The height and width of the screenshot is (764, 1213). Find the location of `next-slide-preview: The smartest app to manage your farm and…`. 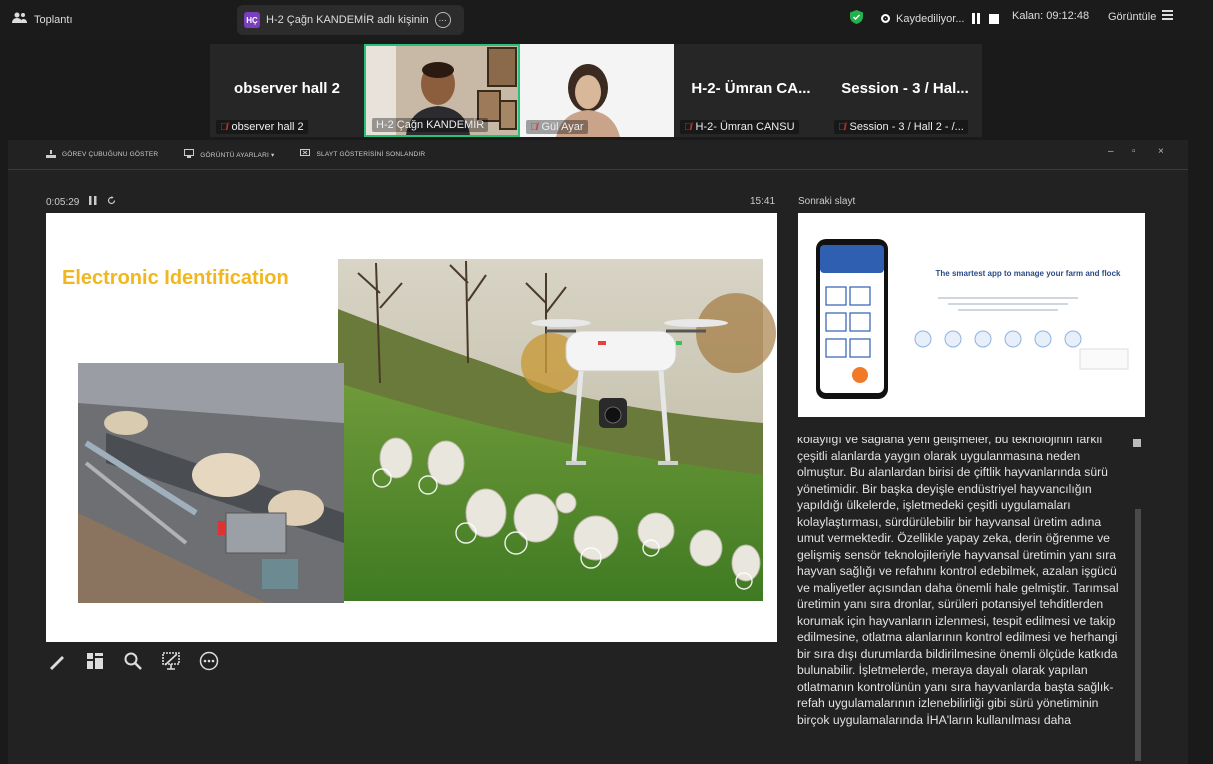

next-slide-preview: The smartest app to manage your farm and… is located at coordinates (971, 315).